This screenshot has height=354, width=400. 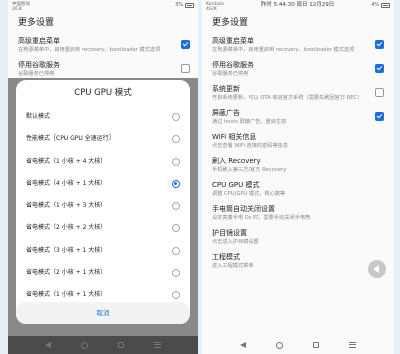 What do you see at coordinates (17, 9) in the screenshot?
I see `network-speed: 26 K` at bounding box center [17, 9].